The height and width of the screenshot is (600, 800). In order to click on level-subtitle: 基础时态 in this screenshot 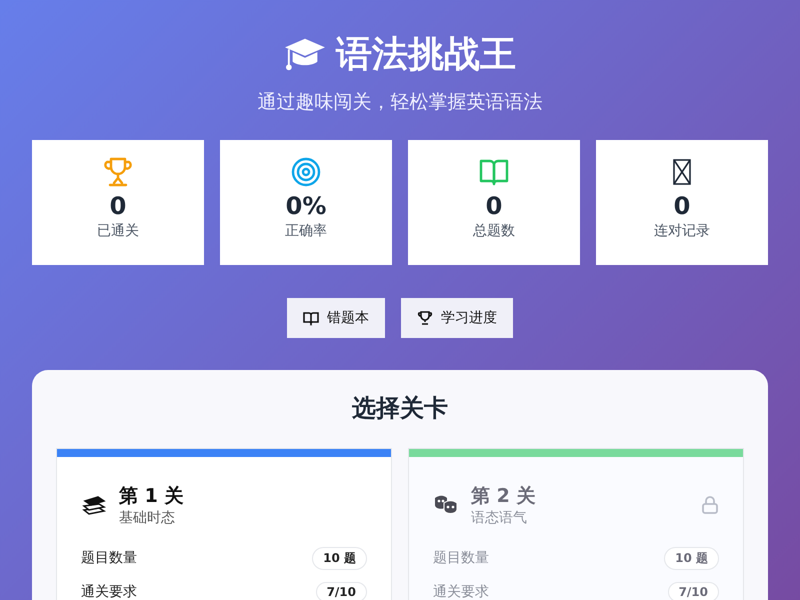, I will do `click(147, 518)`.